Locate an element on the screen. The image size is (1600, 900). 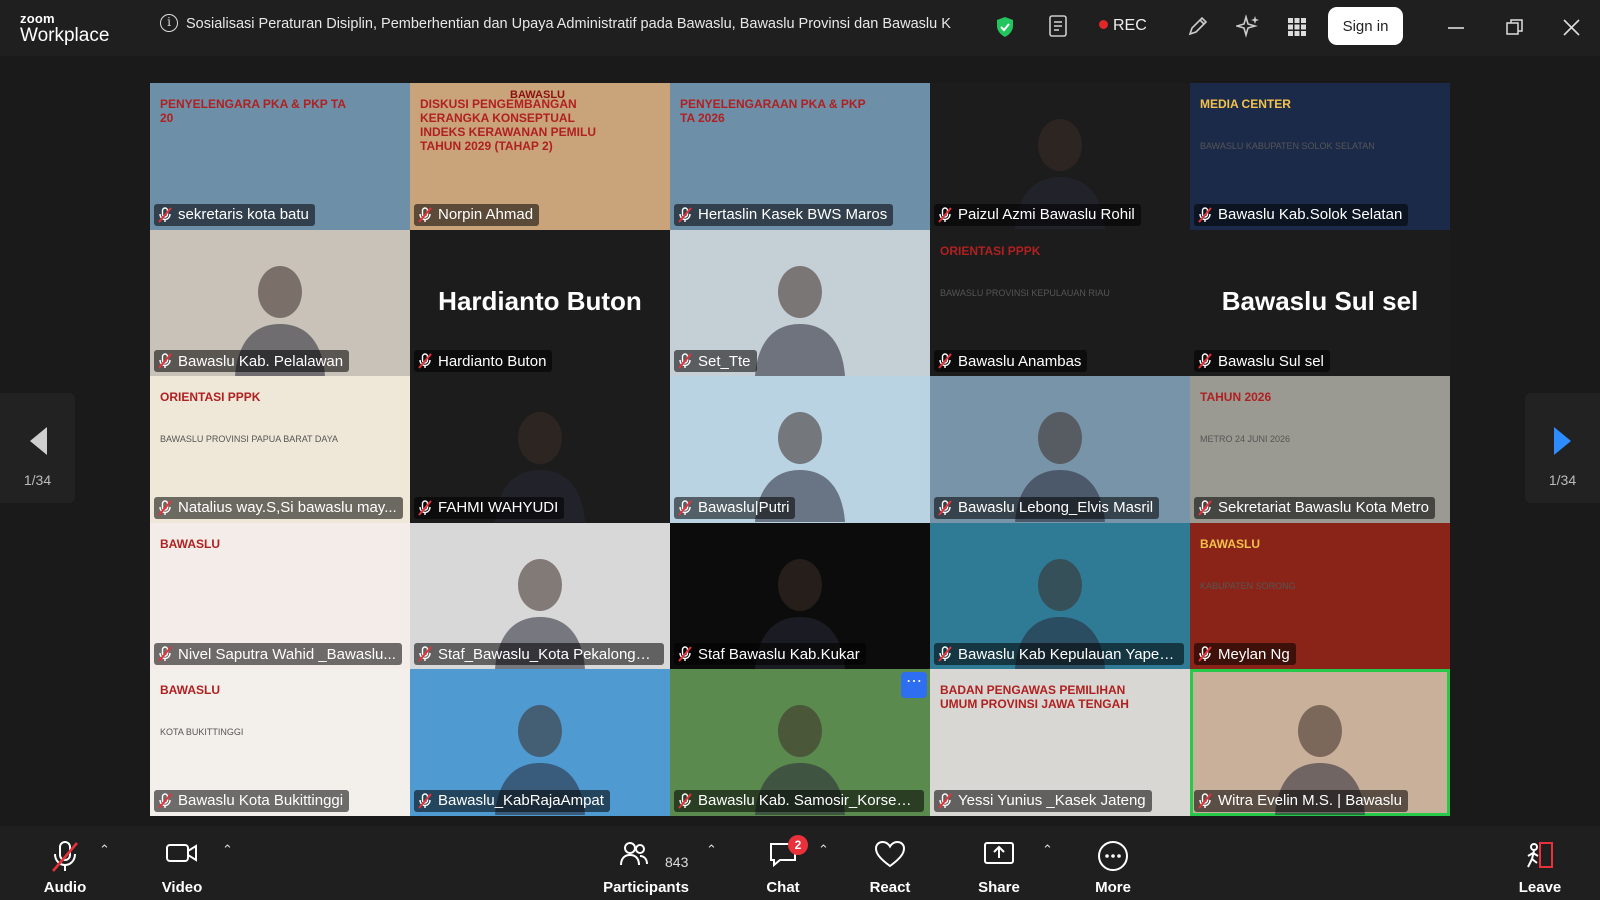
share-label: Share is located at coordinates (999, 887).